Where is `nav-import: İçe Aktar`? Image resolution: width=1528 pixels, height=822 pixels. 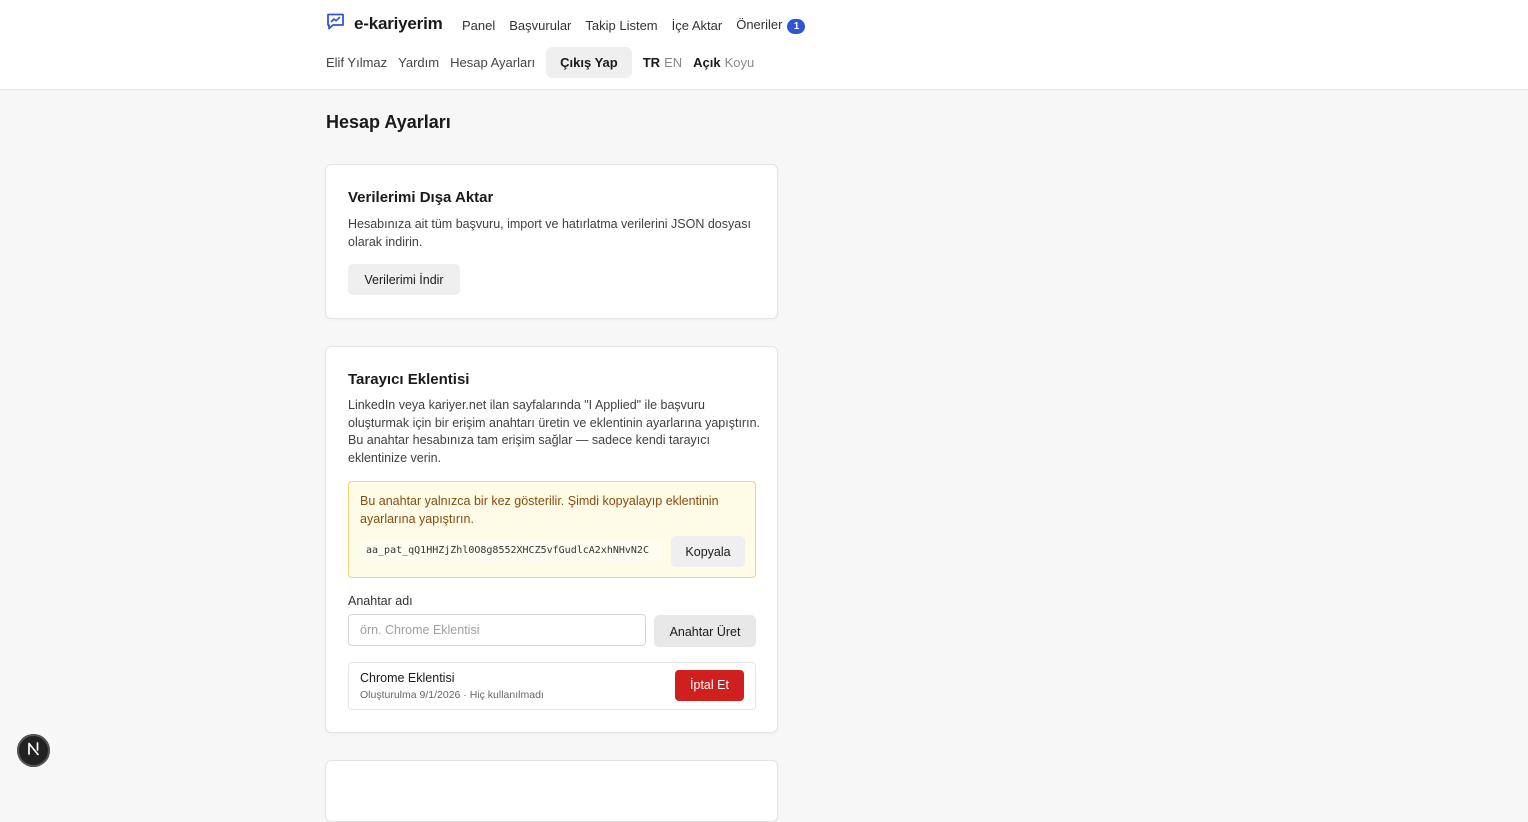 nav-import: İçe Aktar is located at coordinates (697, 25).